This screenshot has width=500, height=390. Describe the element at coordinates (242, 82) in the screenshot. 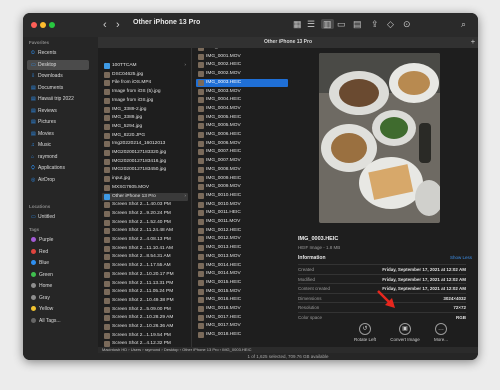

I see `file-row: IMG_0003.HEIC` at that location.